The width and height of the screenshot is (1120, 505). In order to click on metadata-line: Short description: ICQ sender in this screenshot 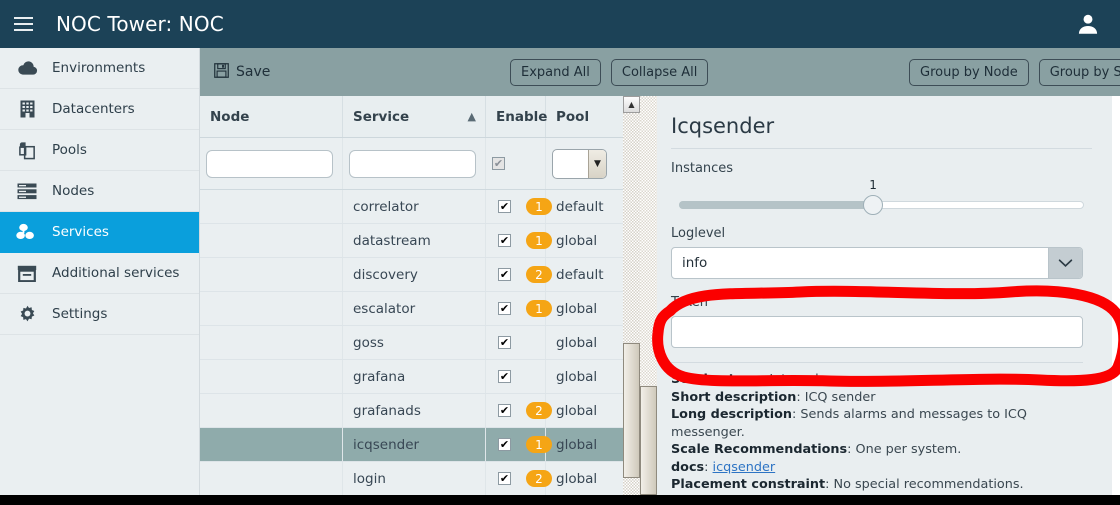, I will do `click(773, 397)`.